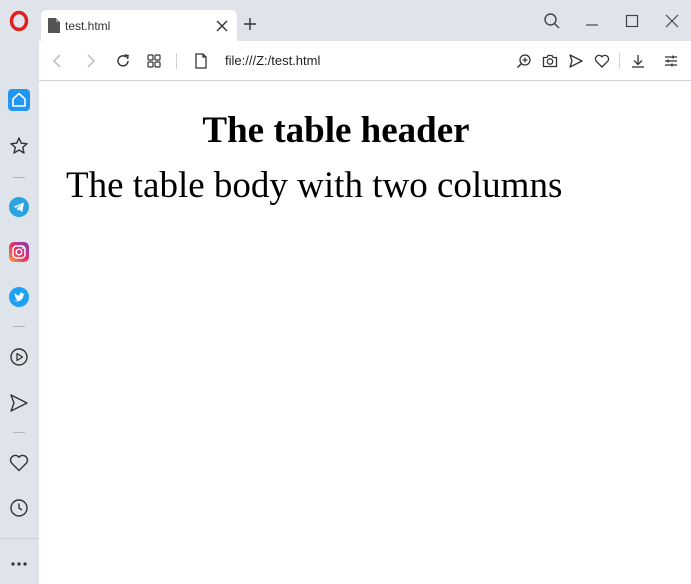 The image size is (691, 584). Describe the element at coordinates (19, 312) in the screenshot. I see `sidebar` at that location.